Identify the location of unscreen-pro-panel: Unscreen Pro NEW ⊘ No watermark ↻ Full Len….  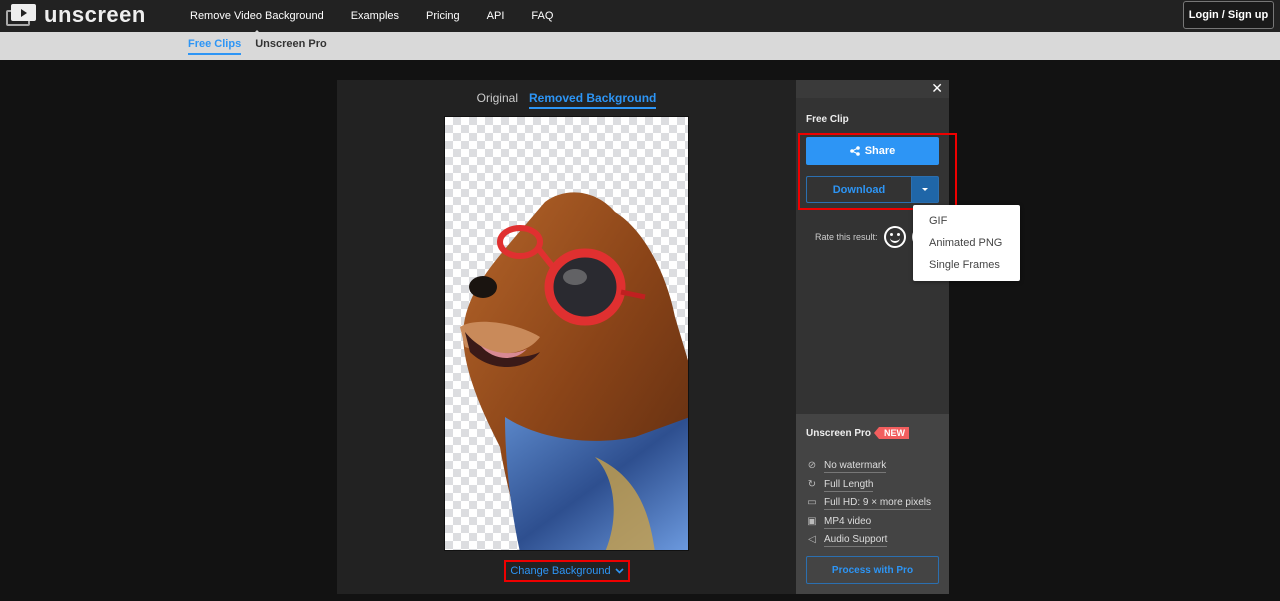
(872, 504).